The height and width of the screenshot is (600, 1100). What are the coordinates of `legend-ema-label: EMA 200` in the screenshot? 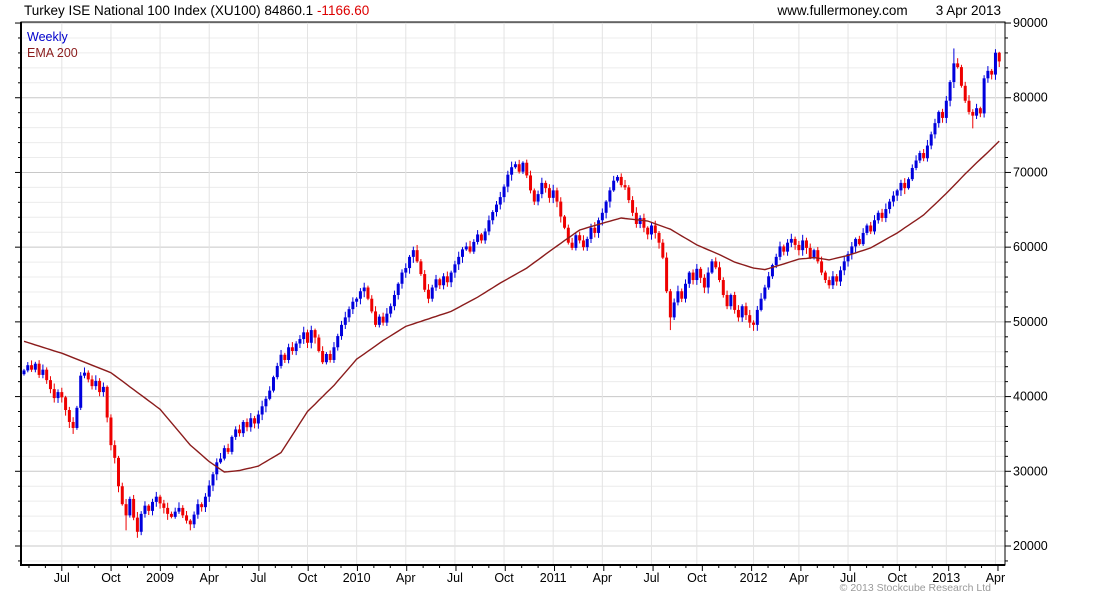 It's located at (52, 53).